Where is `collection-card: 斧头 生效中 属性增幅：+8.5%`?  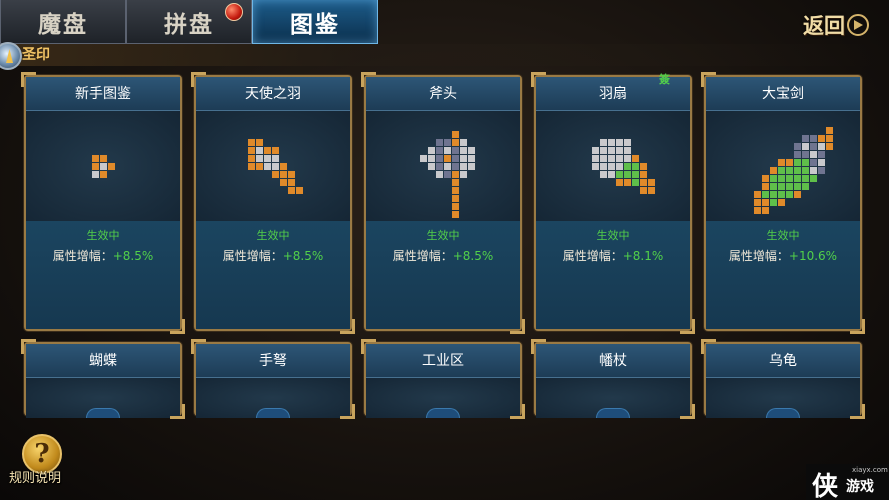
collection-card: 斧头 生效中 属性增幅：+8.5% is located at coordinates (443, 203).